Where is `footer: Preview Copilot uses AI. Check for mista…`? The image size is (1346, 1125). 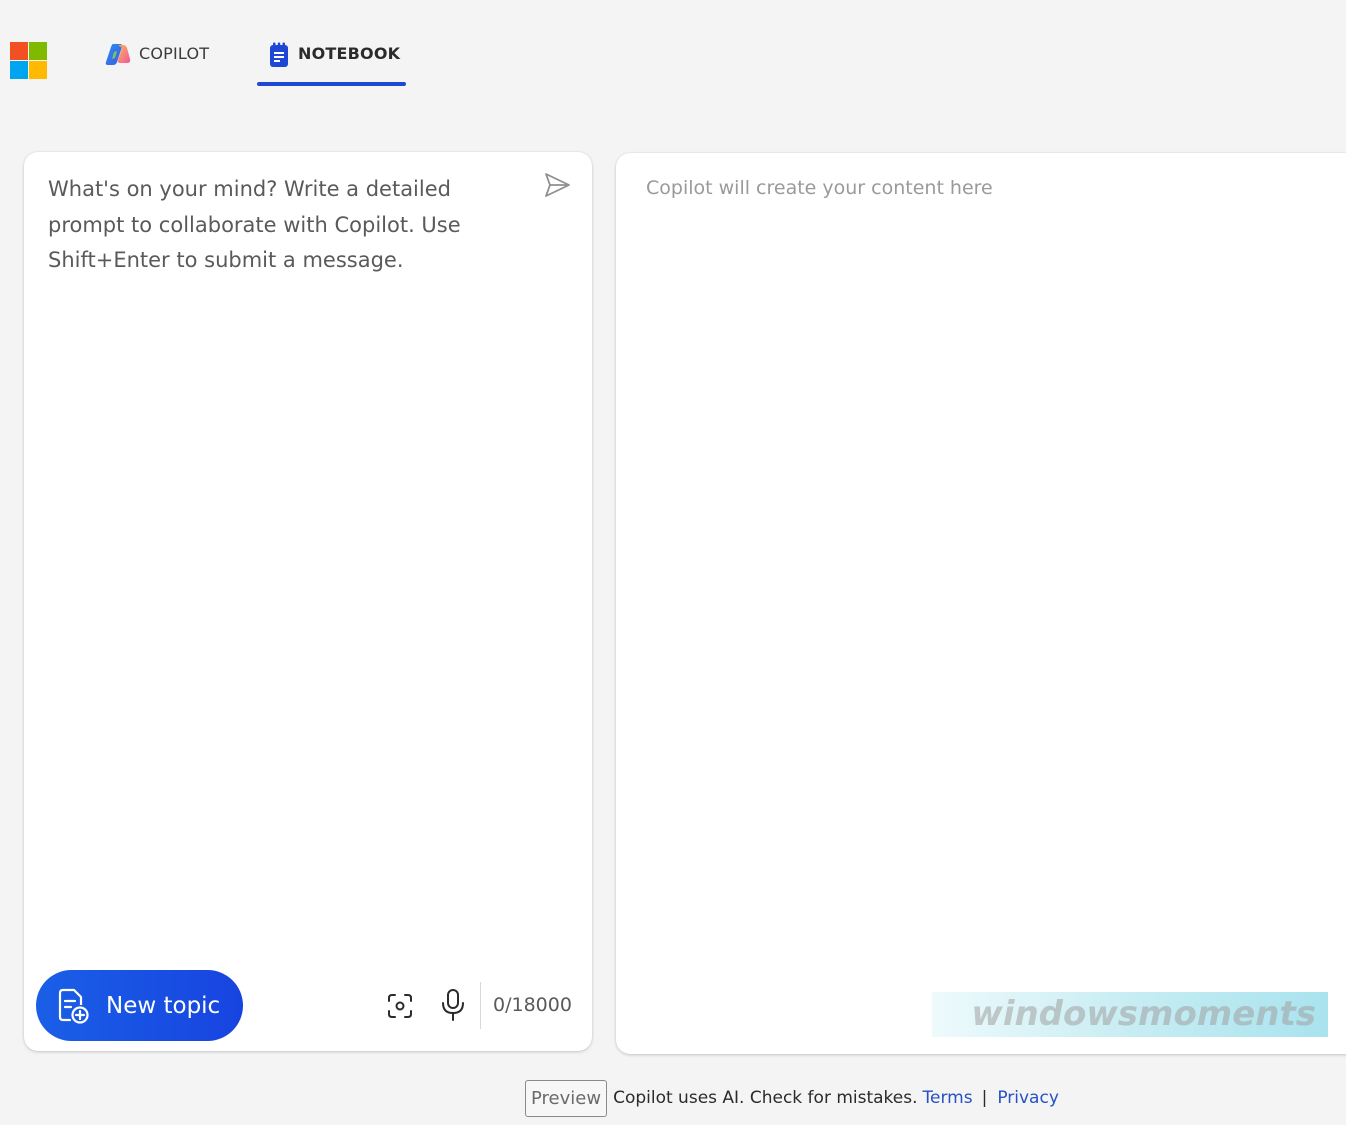
footer: Preview Copilot uses AI. Check for mista… is located at coordinates (792, 1098).